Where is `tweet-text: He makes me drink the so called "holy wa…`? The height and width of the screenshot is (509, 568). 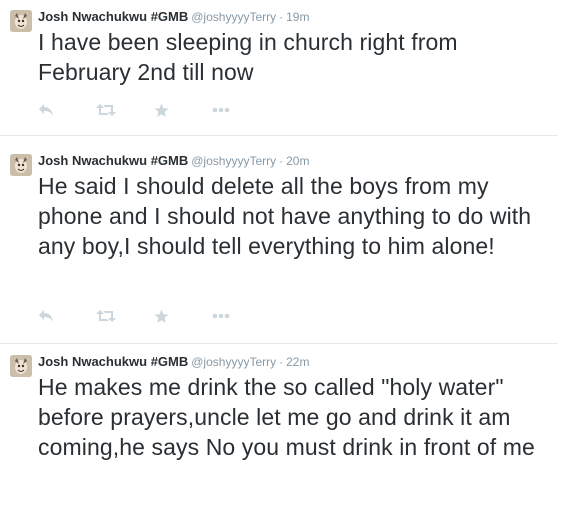 tweet-text: He makes me drink the so called "holy wa… is located at coordinates (286, 417).